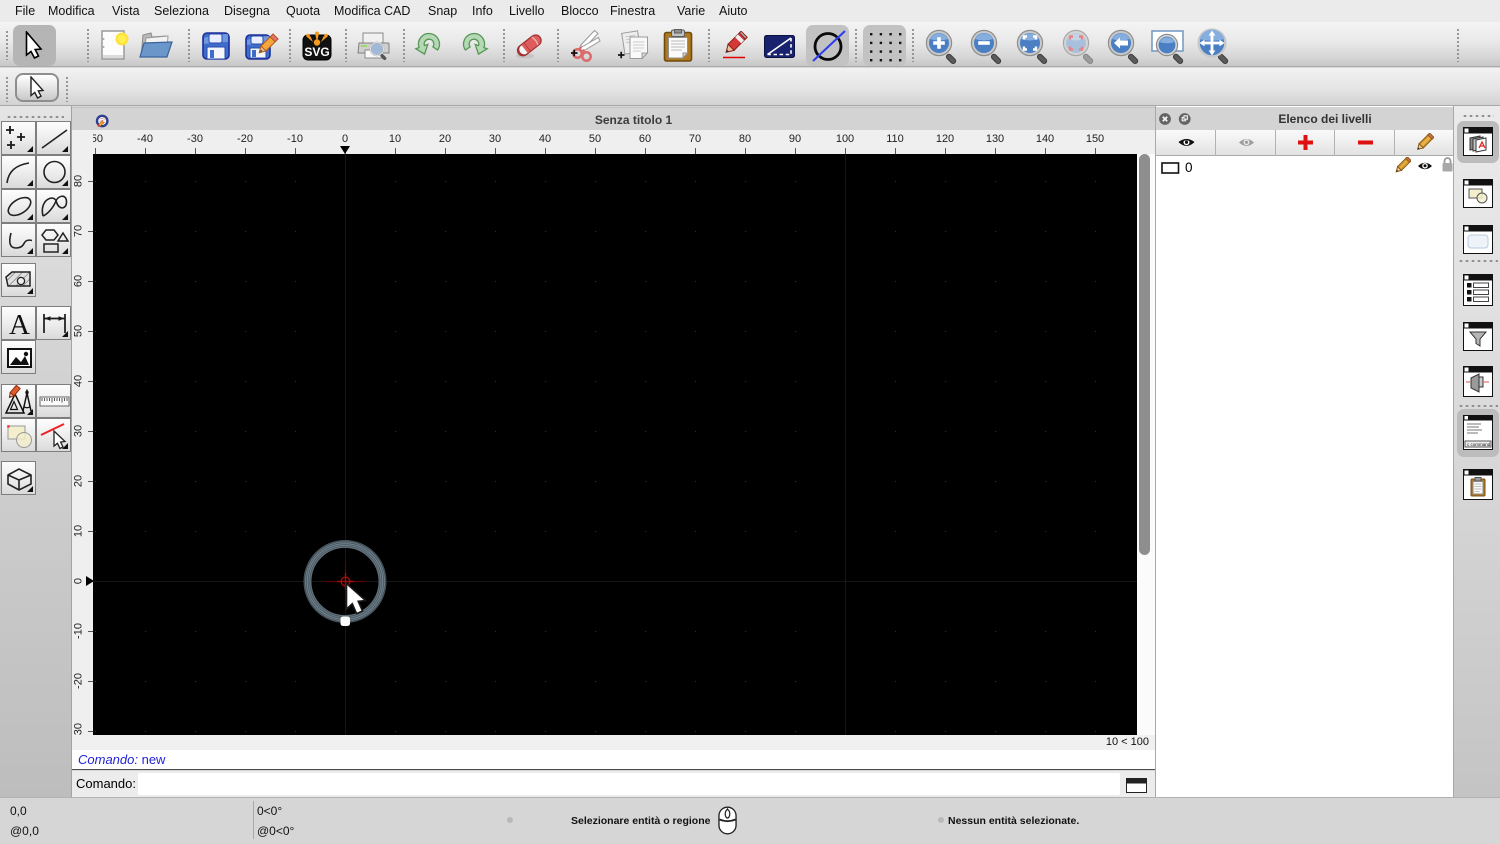 The height and width of the screenshot is (844, 1500). What do you see at coordinates (19, 325) in the screenshot?
I see `svg-text: A` at bounding box center [19, 325].